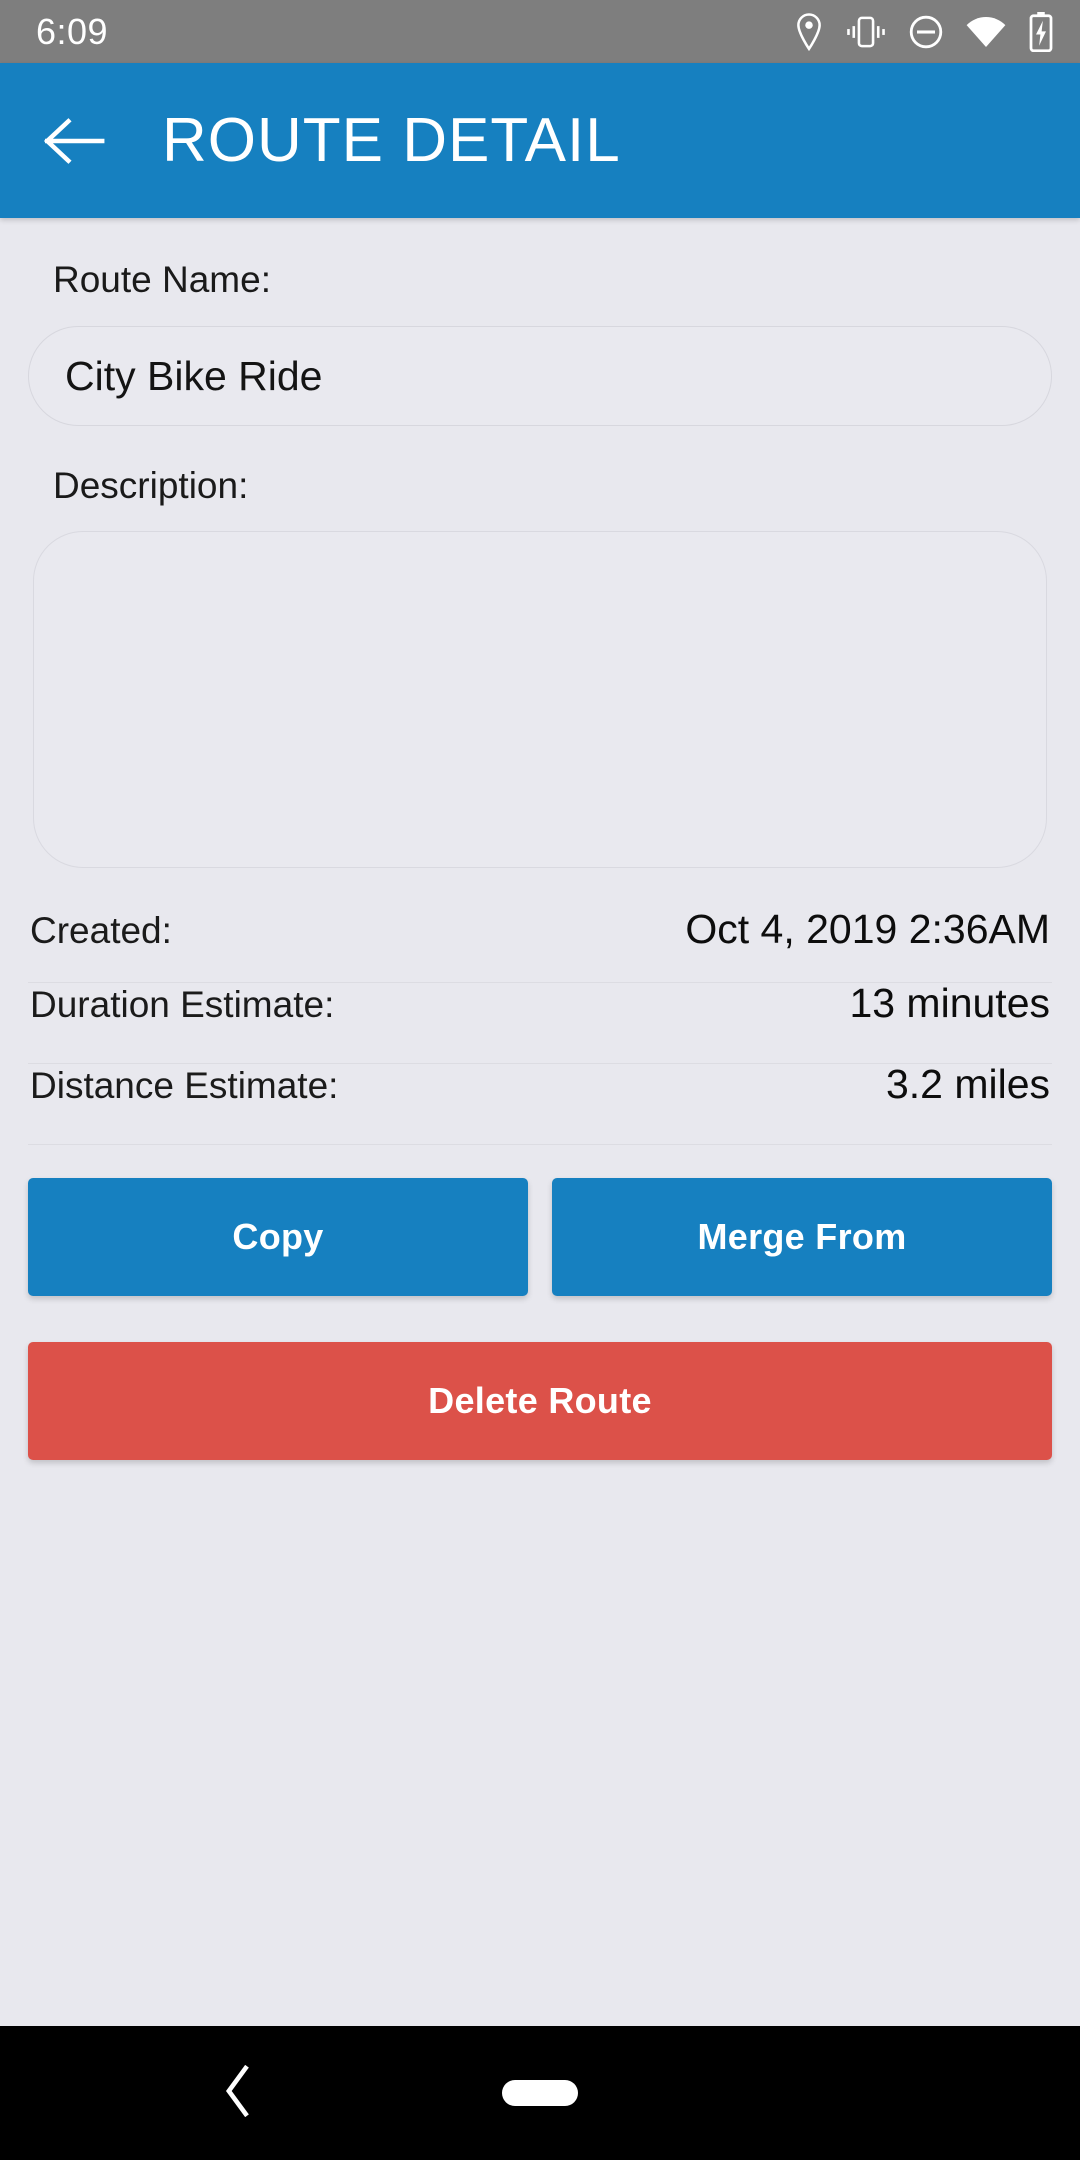  Describe the element at coordinates (72, 31) in the screenshot. I see `status-bar-clock: 6:09` at that location.